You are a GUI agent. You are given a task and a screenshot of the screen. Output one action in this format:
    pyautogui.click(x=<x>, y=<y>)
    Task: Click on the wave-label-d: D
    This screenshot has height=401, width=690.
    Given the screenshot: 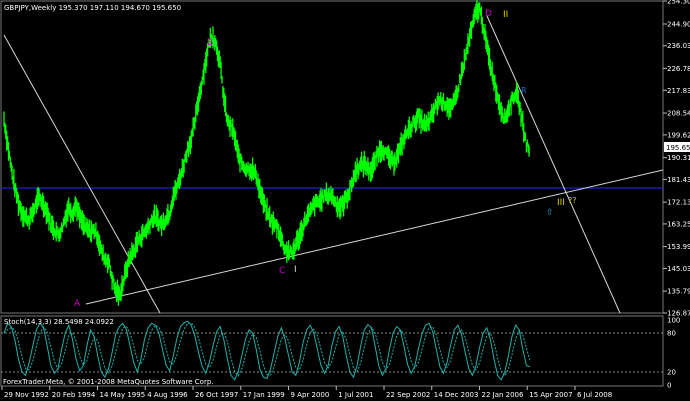 What is the action you would take?
    pyautogui.click(x=488, y=14)
    